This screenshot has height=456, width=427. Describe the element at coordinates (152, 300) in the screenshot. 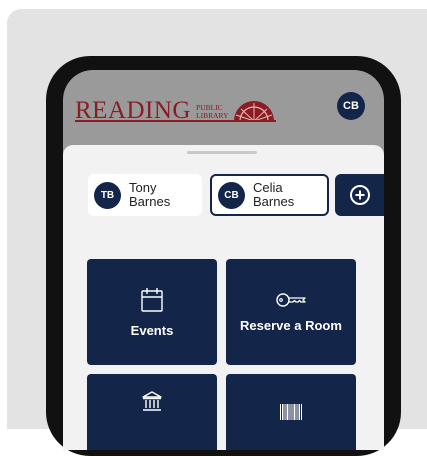

I see `calendar-icon` at that location.